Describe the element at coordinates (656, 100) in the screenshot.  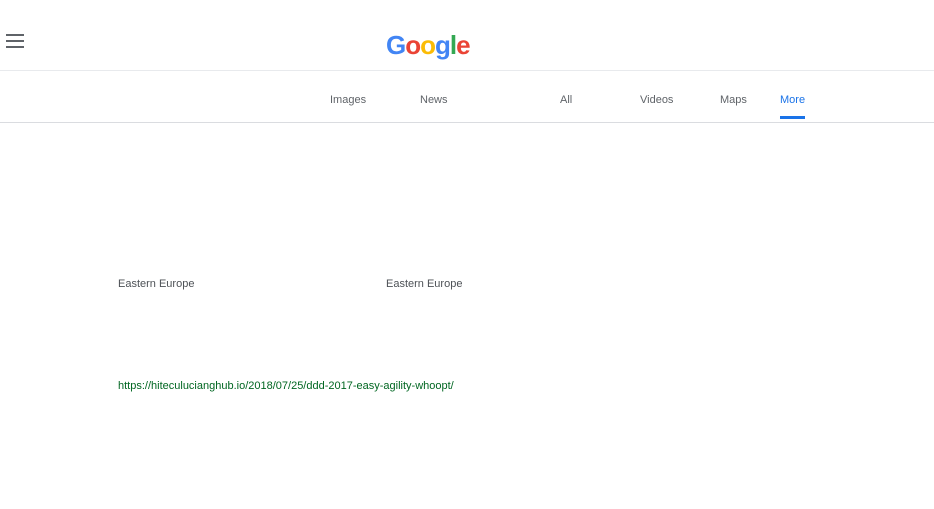
I see `tab-videos: Videos` at that location.